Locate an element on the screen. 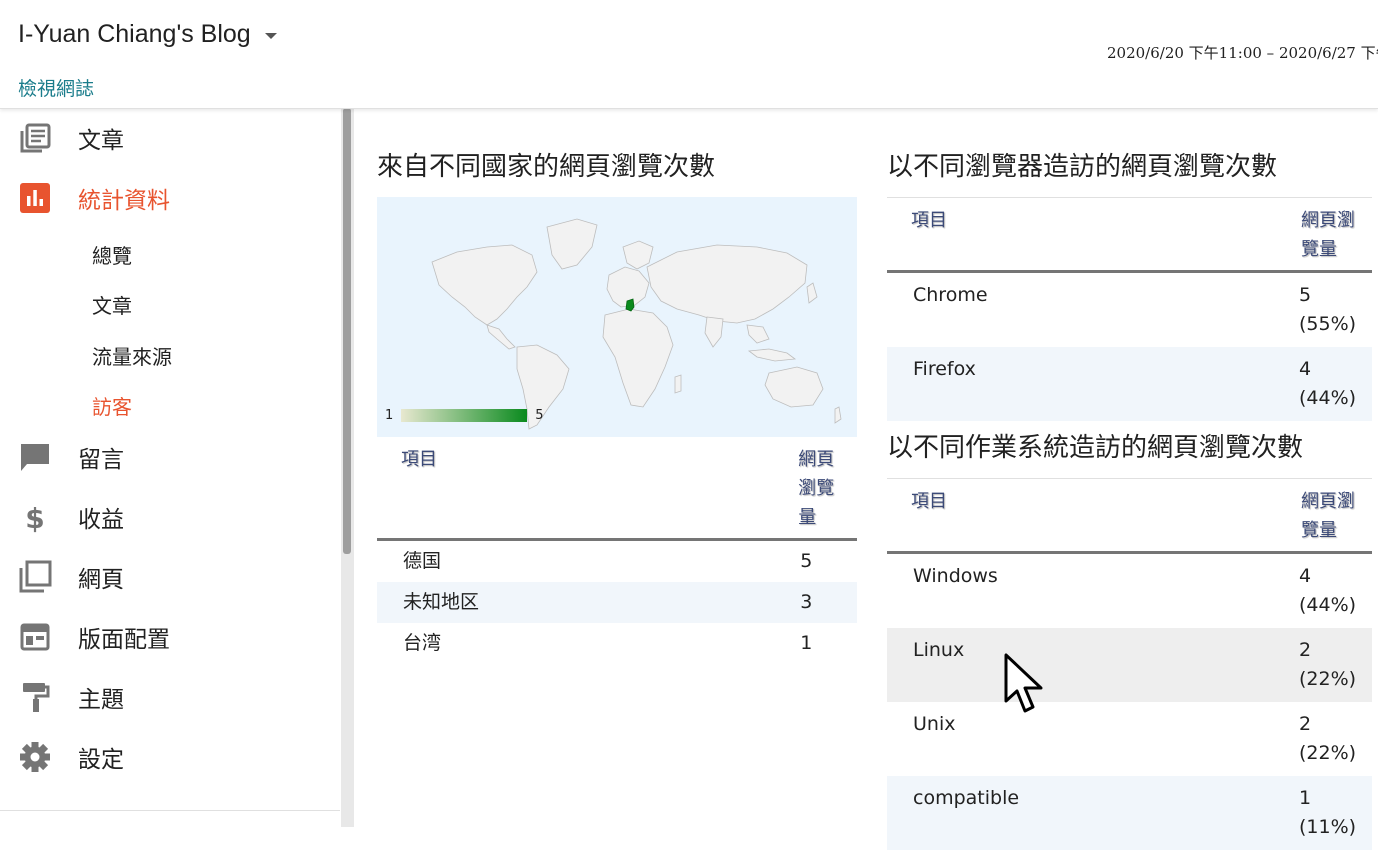 This screenshot has height=850, width=1378. sidebar-item-pages: 網頁 is located at coordinates (170, 577).